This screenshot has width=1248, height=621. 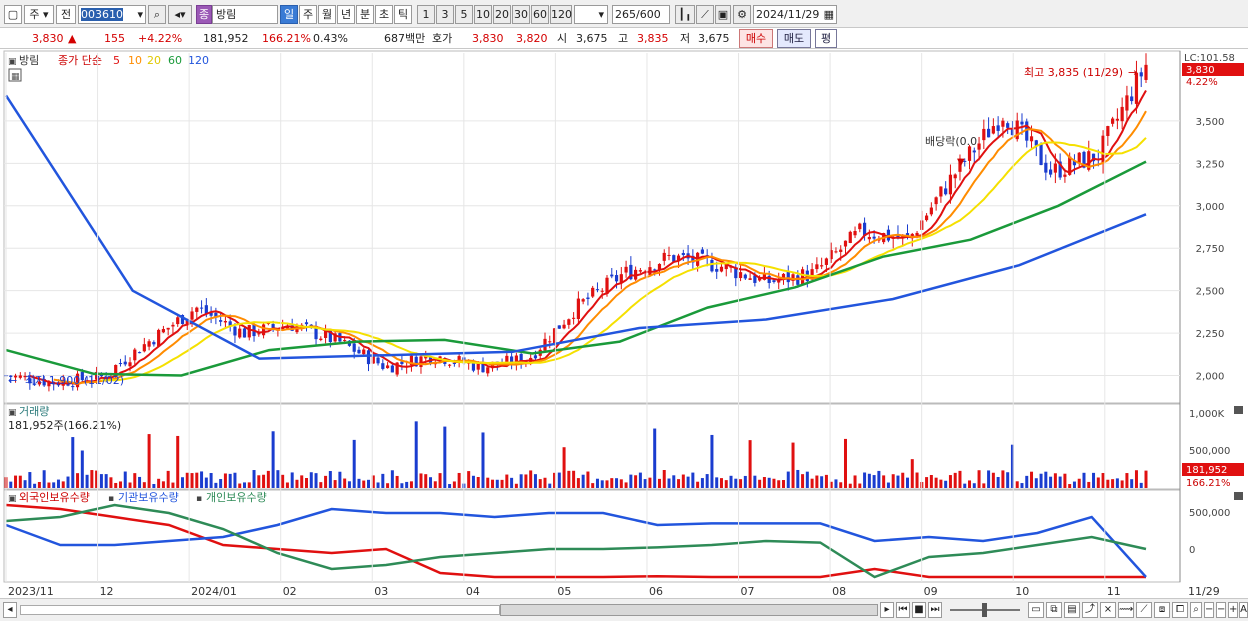 What do you see at coordinates (66, 14) in the screenshot?
I see `prefix-button: 전` at bounding box center [66, 14].